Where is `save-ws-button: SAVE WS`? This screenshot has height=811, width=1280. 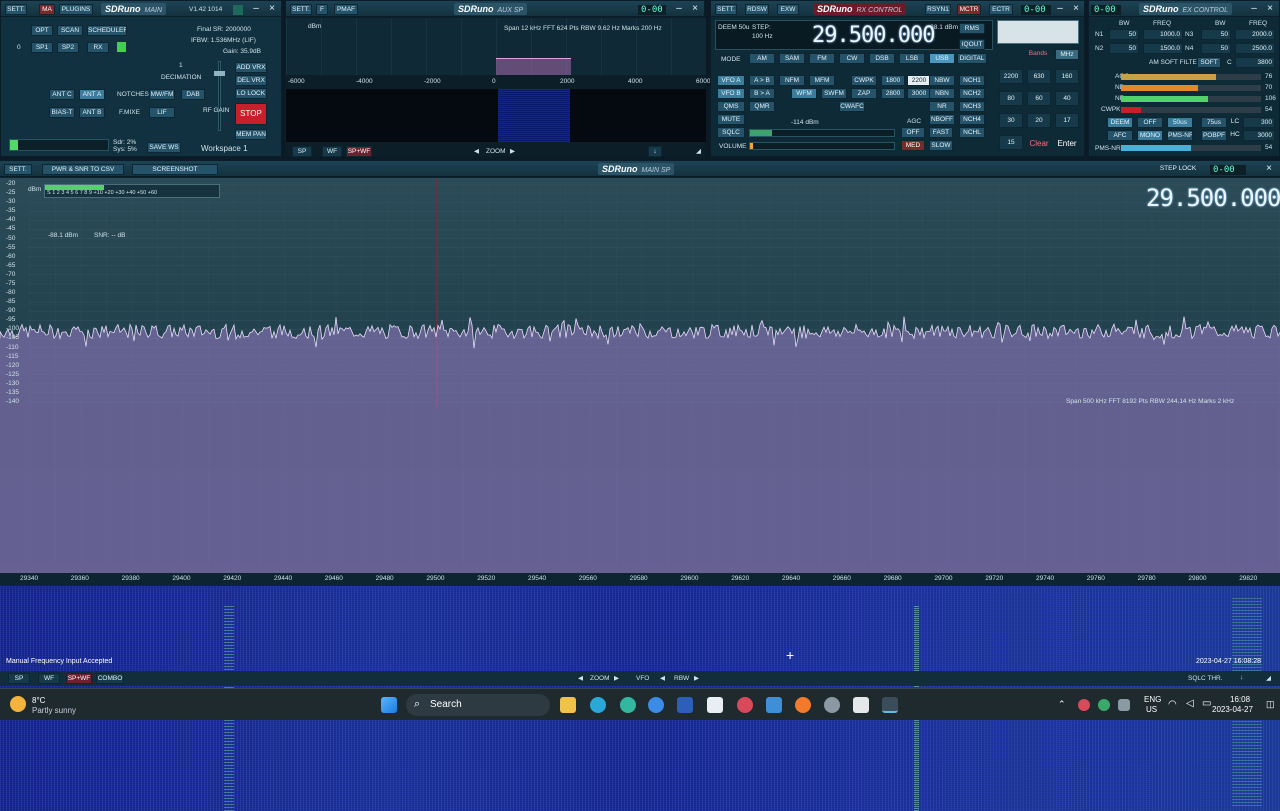 save-ws-button: SAVE WS is located at coordinates (164, 147).